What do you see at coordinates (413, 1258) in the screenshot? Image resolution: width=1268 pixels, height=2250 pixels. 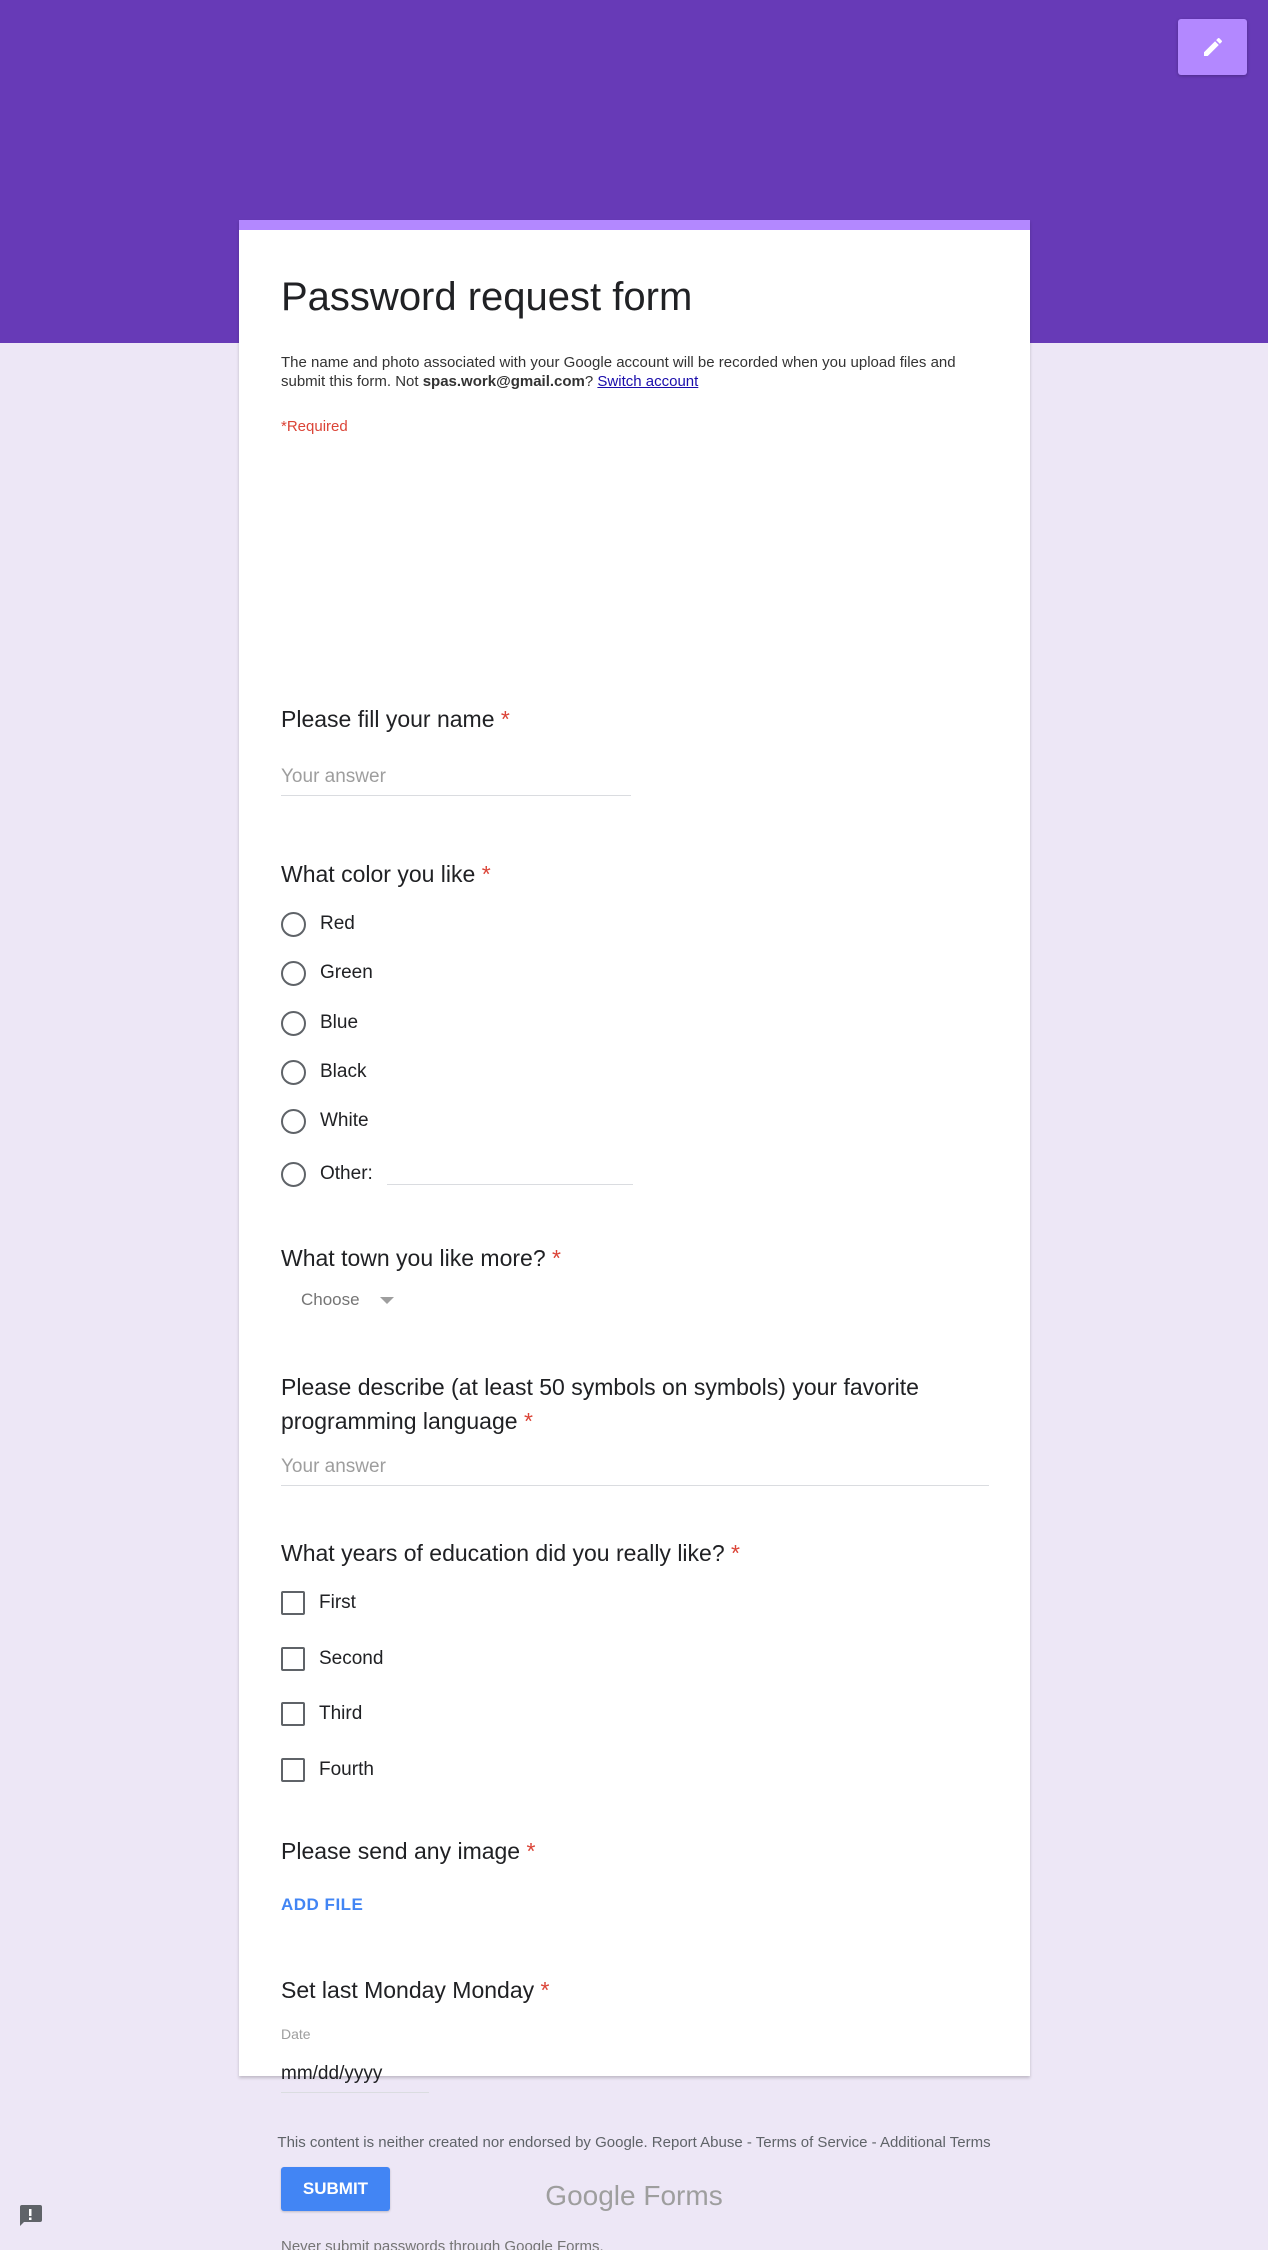 I see `question-label: What town you like more?` at bounding box center [413, 1258].